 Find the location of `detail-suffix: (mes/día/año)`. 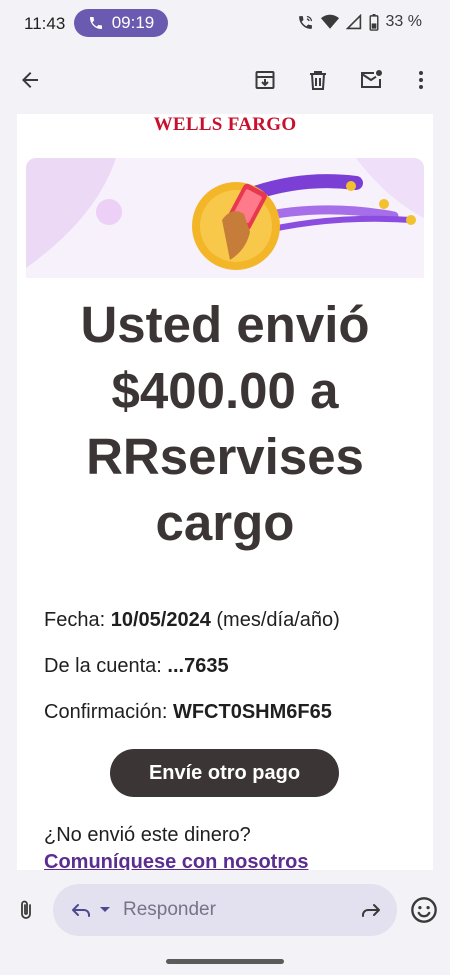

detail-suffix: (mes/día/año) is located at coordinates (278, 620).